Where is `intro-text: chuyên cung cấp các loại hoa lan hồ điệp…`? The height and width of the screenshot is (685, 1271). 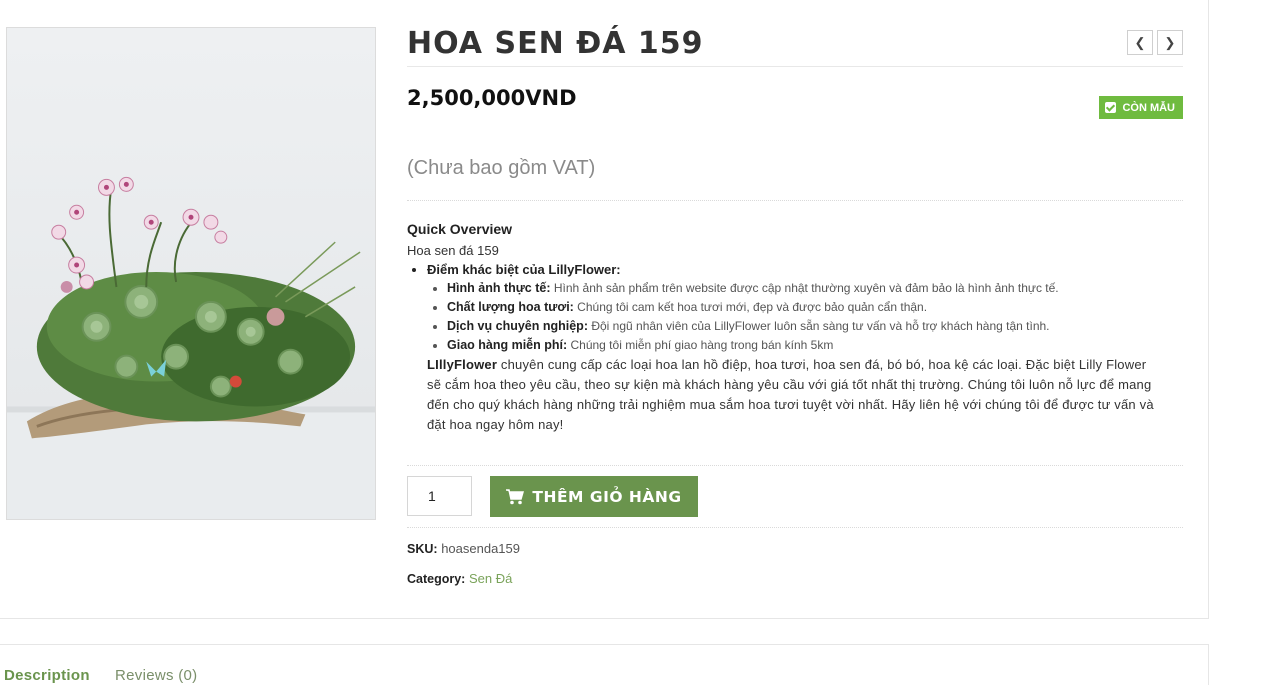 intro-text: chuyên cung cấp các loại hoa lan hồ điệp… is located at coordinates (790, 394).